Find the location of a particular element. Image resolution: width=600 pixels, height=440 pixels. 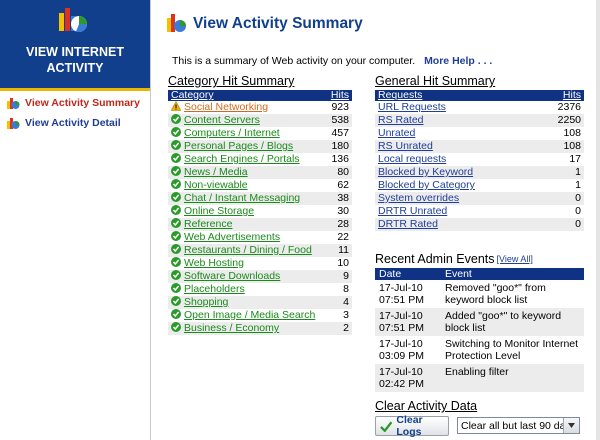

hits-cell: 2 is located at coordinates (339, 328).